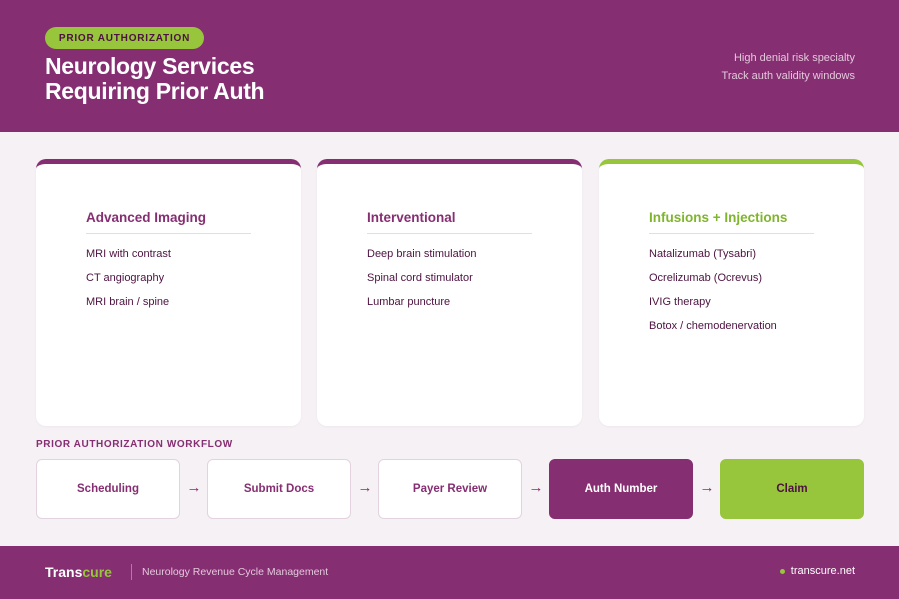 The height and width of the screenshot is (599, 899). I want to click on brand-logo: Transcure, so click(78, 572).